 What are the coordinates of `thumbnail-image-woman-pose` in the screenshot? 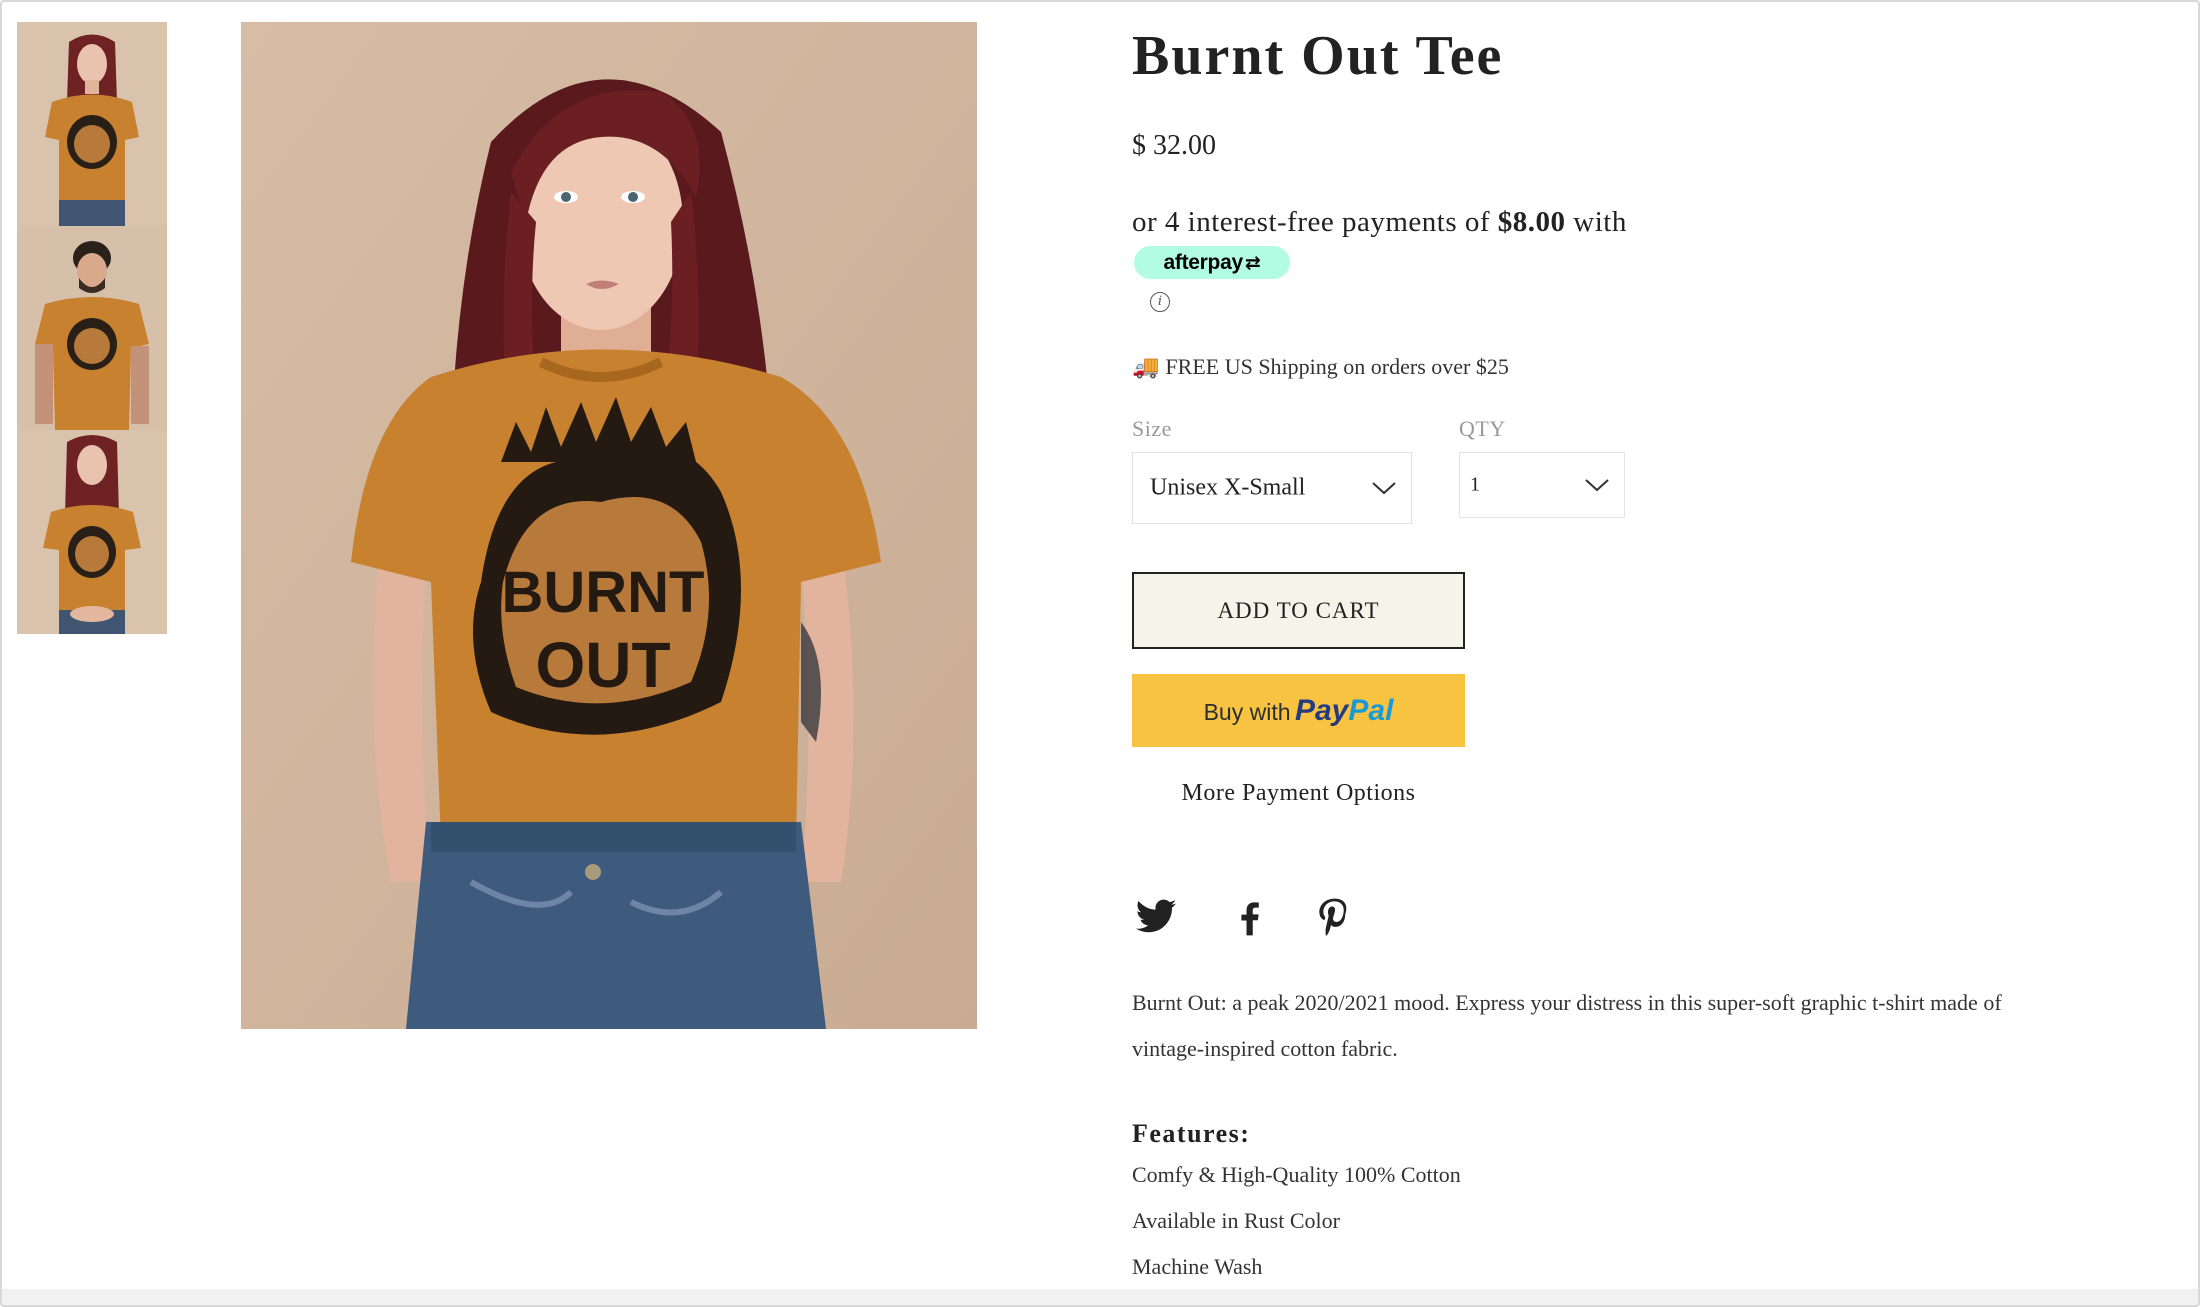 It's located at (92, 532).